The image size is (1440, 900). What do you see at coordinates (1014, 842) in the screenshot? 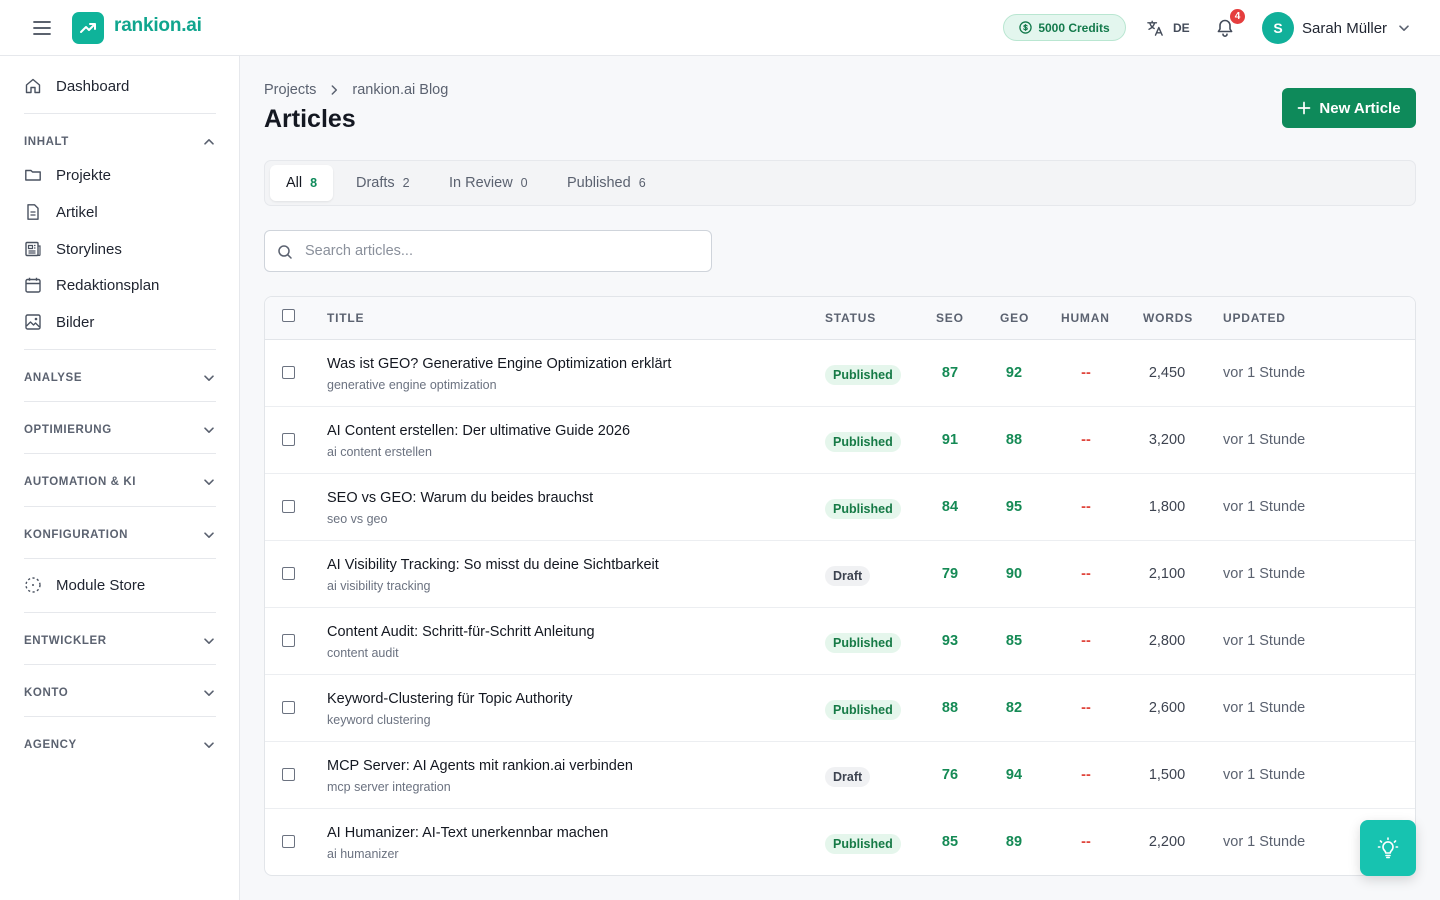
I see `geo-score: 89` at bounding box center [1014, 842].